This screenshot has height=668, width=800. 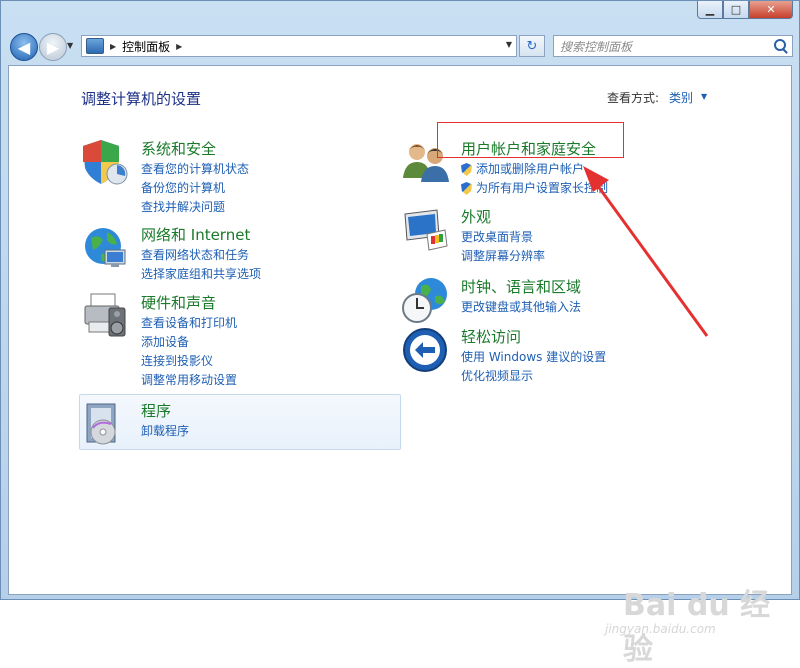 I want to click on link-optimize-display: 优化视频显示, so click(x=533, y=376).